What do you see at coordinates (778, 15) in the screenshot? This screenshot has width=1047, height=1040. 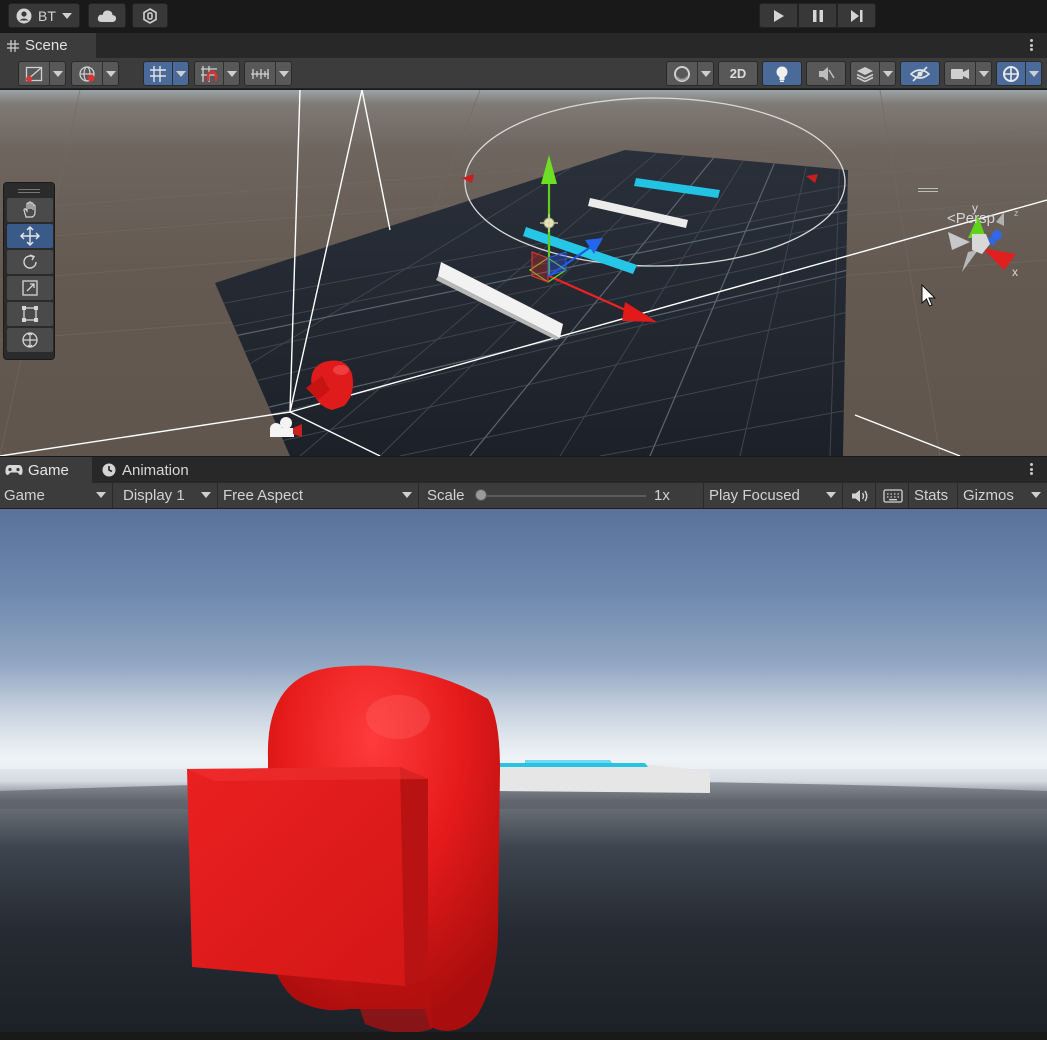 I see `play-button` at bounding box center [778, 15].